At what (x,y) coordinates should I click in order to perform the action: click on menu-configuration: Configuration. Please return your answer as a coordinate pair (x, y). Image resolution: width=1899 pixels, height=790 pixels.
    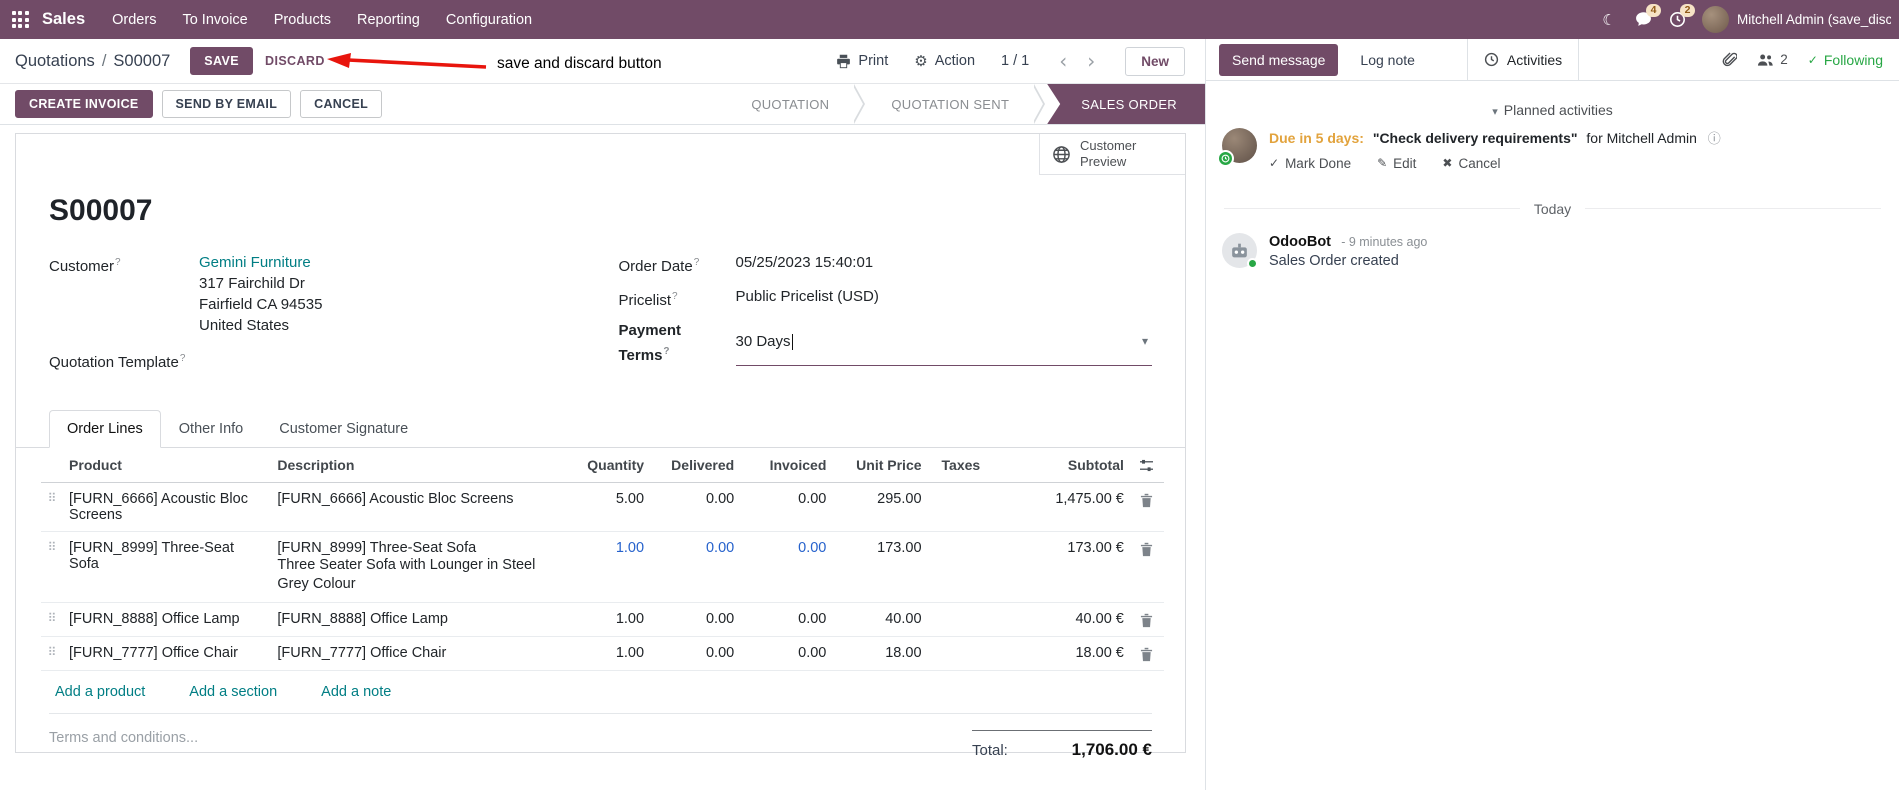
    Looking at the image, I should click on (489, 19).